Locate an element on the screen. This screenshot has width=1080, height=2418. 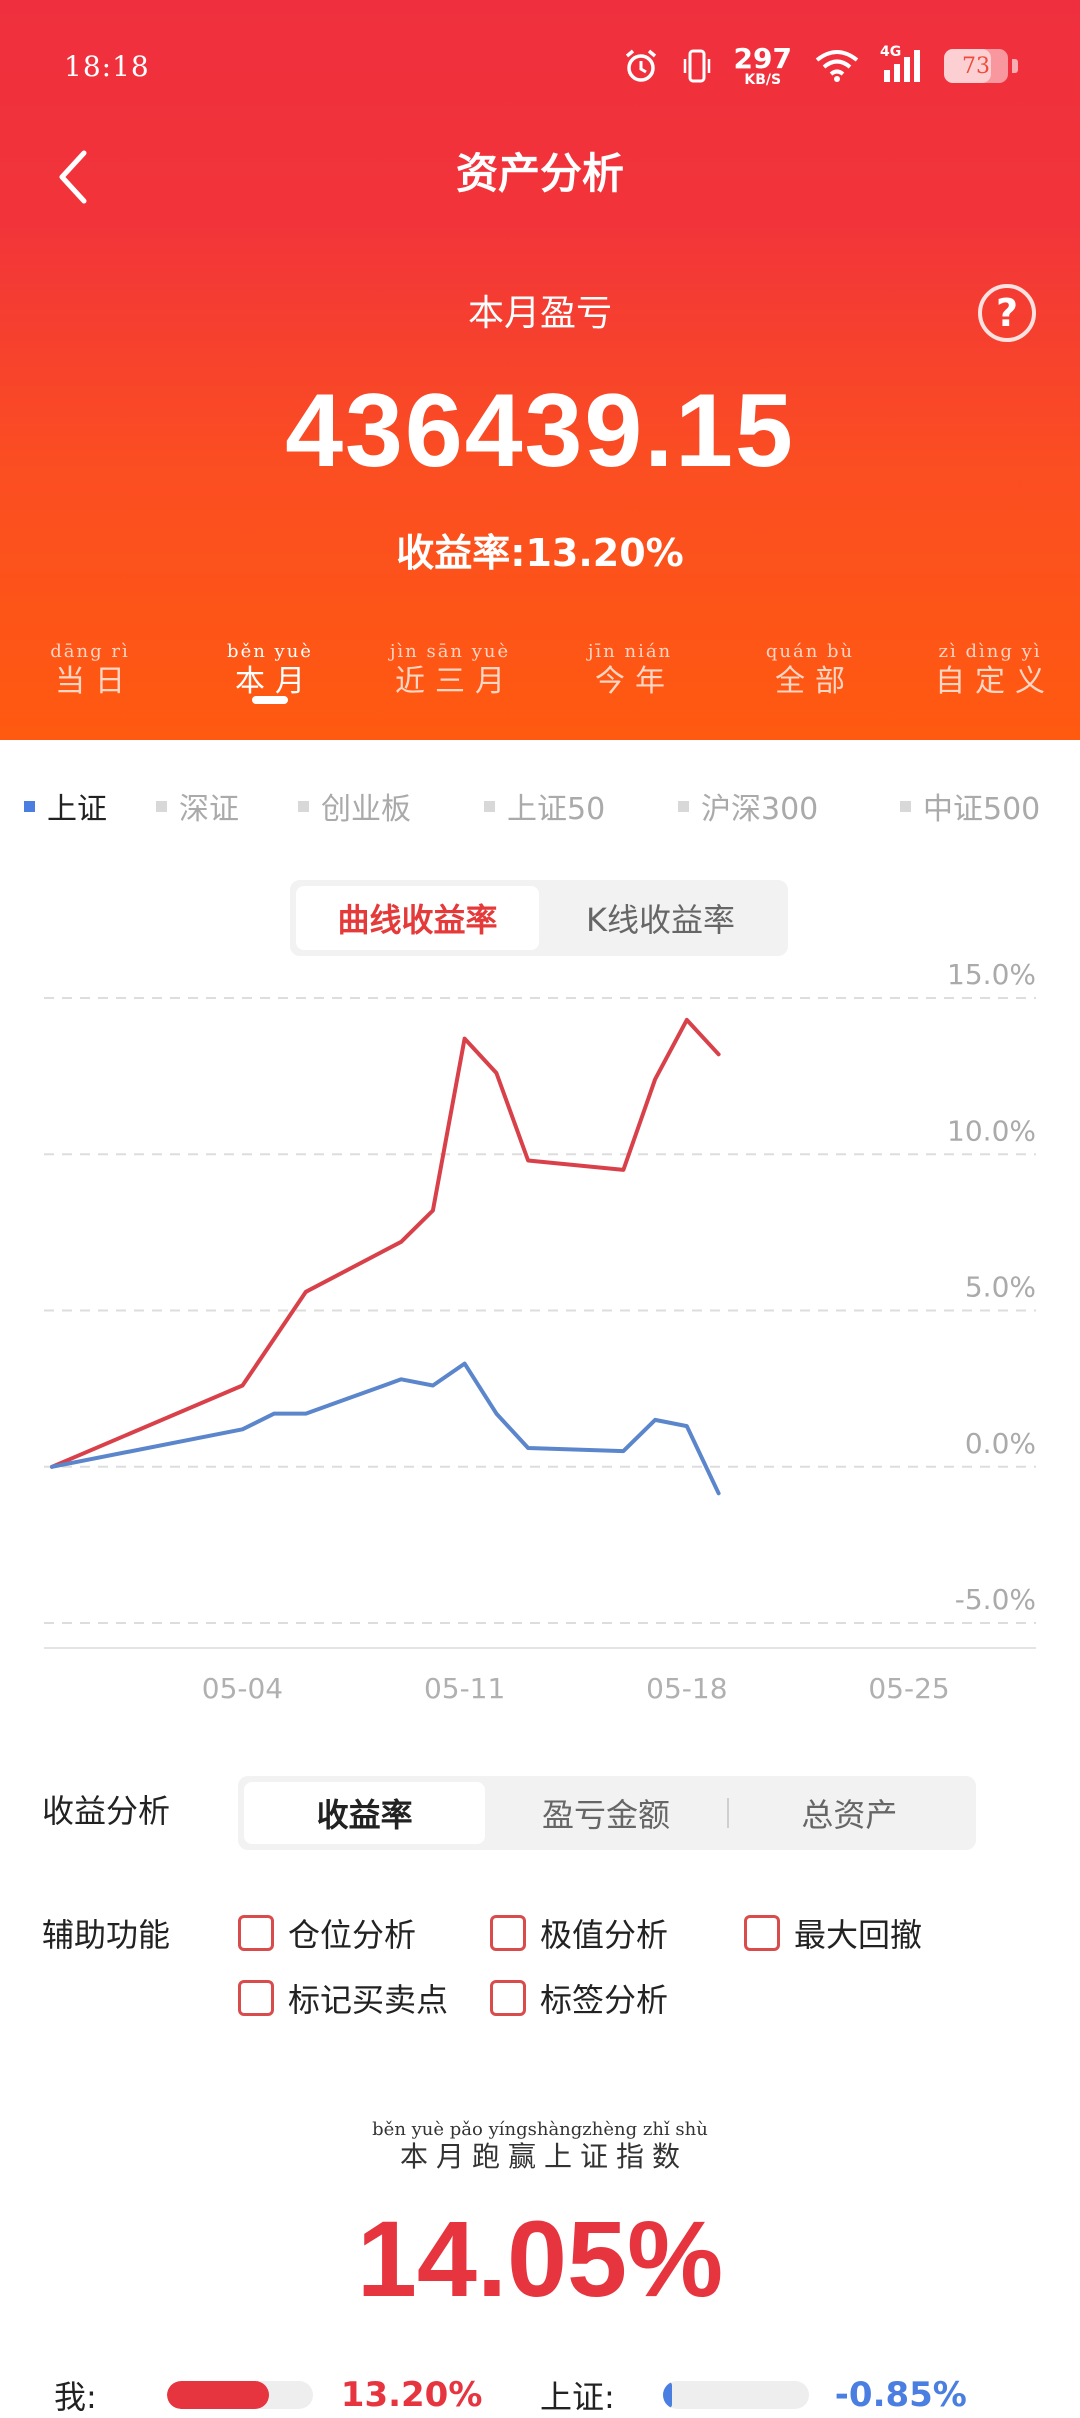
analysis-label: 收益分析 is located at coordinates (106, 1811).